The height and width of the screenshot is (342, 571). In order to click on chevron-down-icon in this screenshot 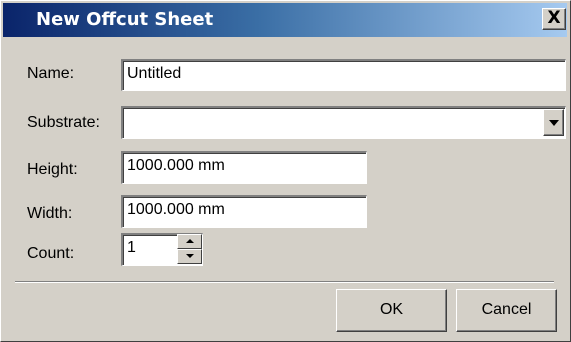, I will do `click(554, 123)`.